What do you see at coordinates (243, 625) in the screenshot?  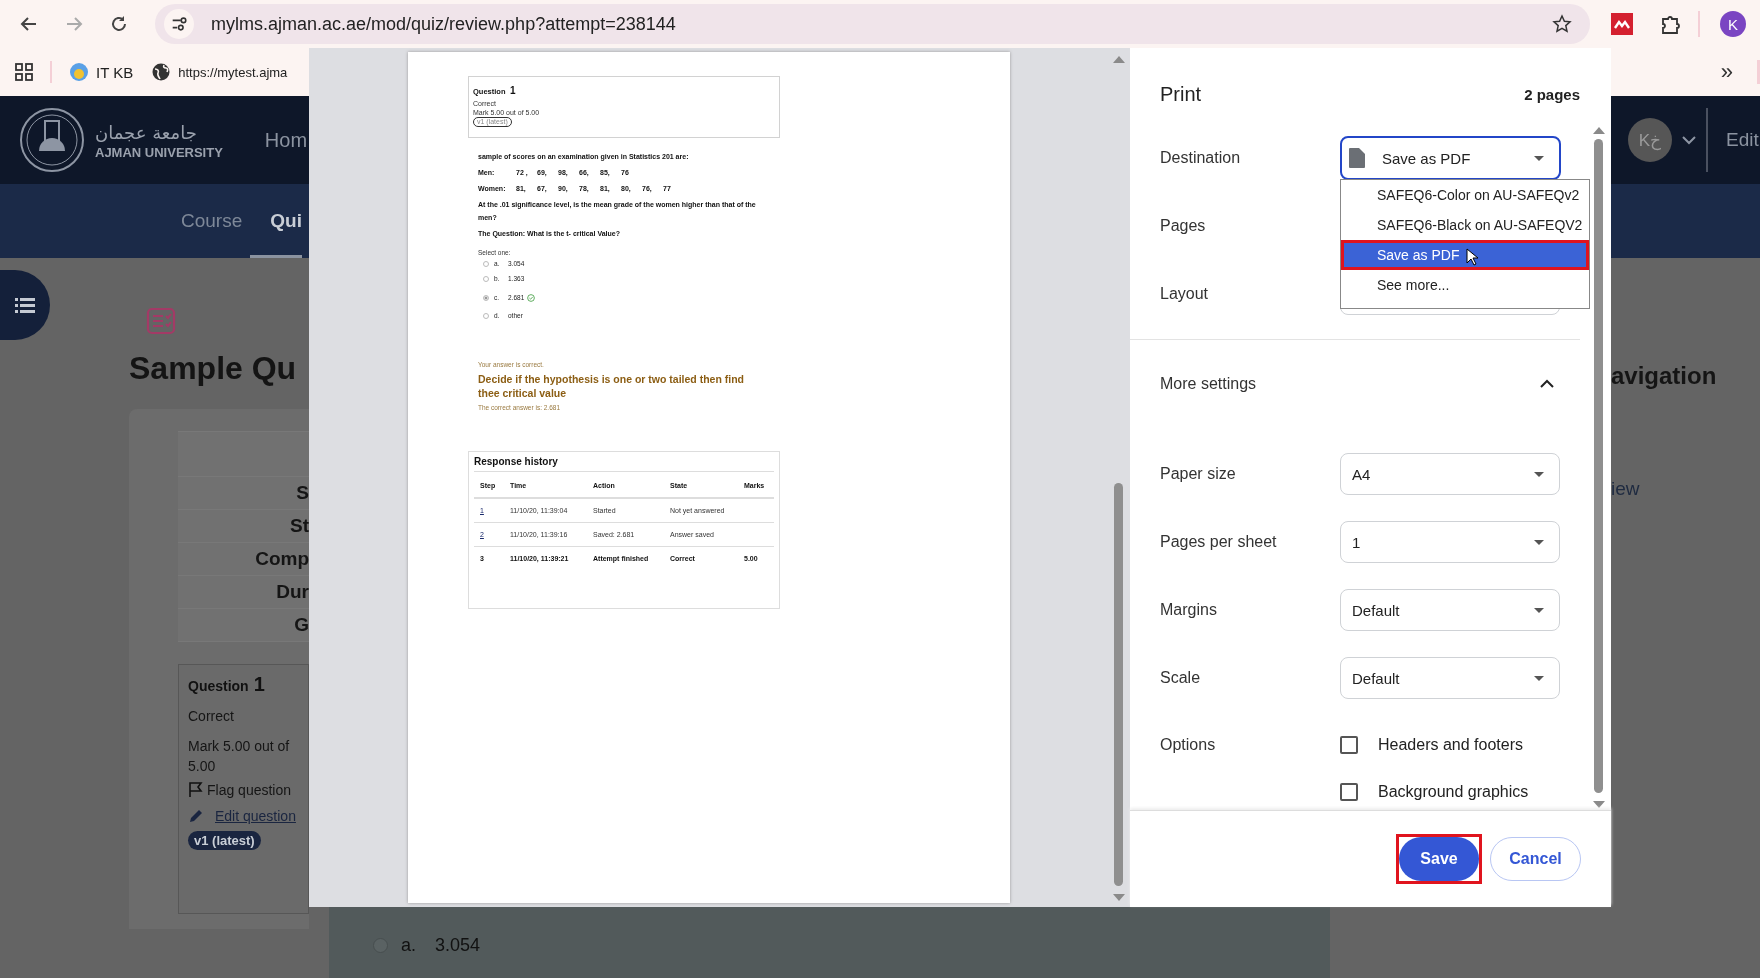 I see `table-cell: G` at bounding box center [243, 625].